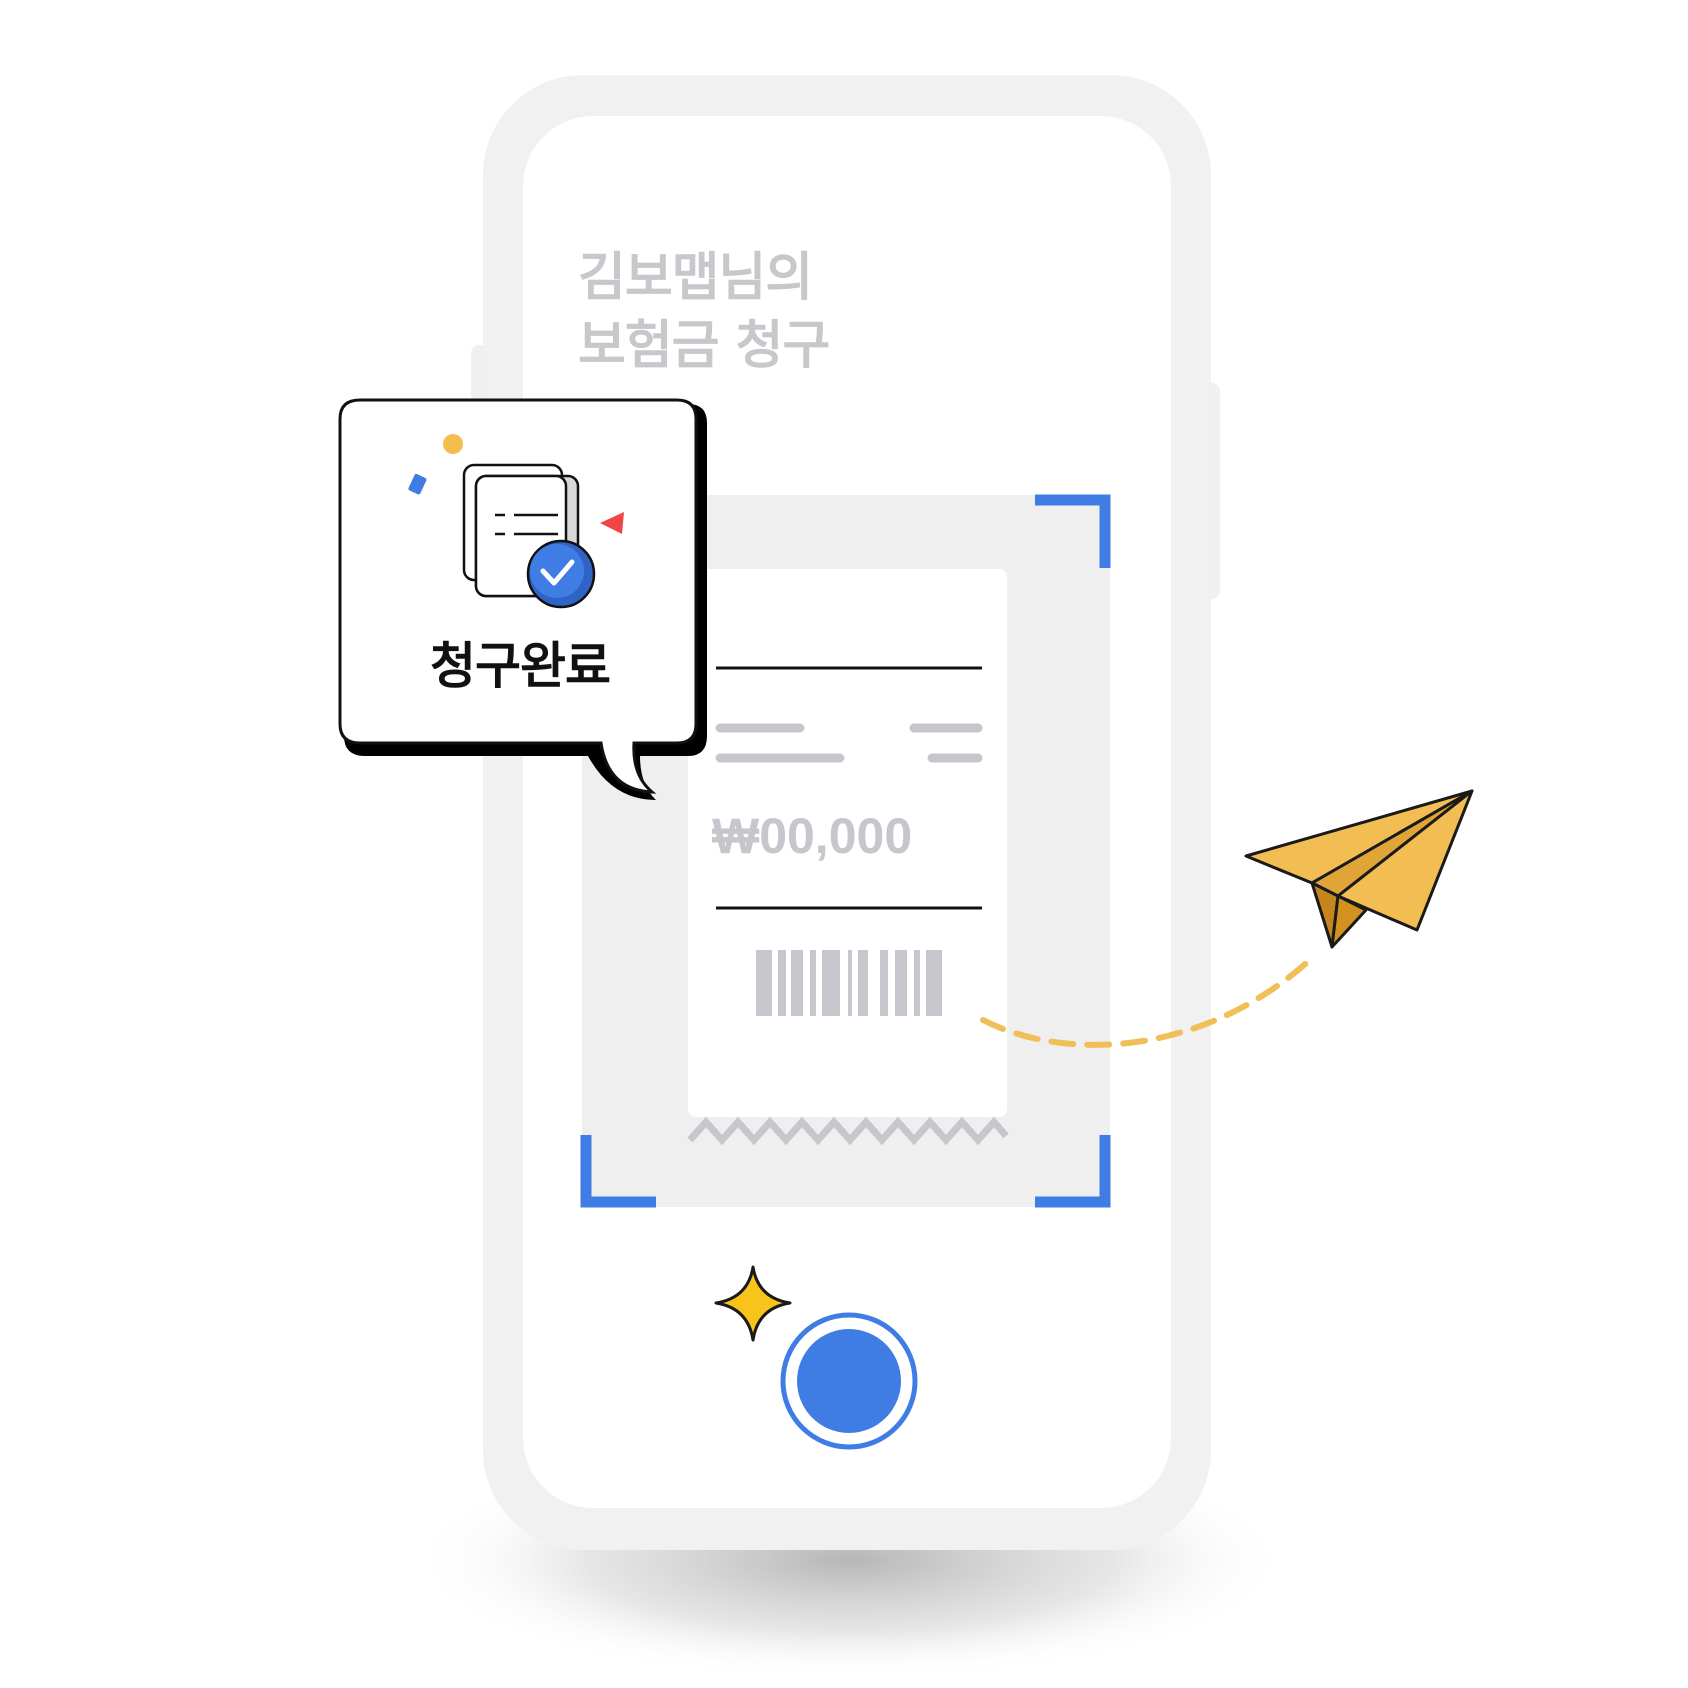 The height and width of the screenshot is (1688, 1688). What do you see at coordinates (1359, 869) in the screenshot?
I see `paper-plane-icon` at bounding box center [1359, 869].